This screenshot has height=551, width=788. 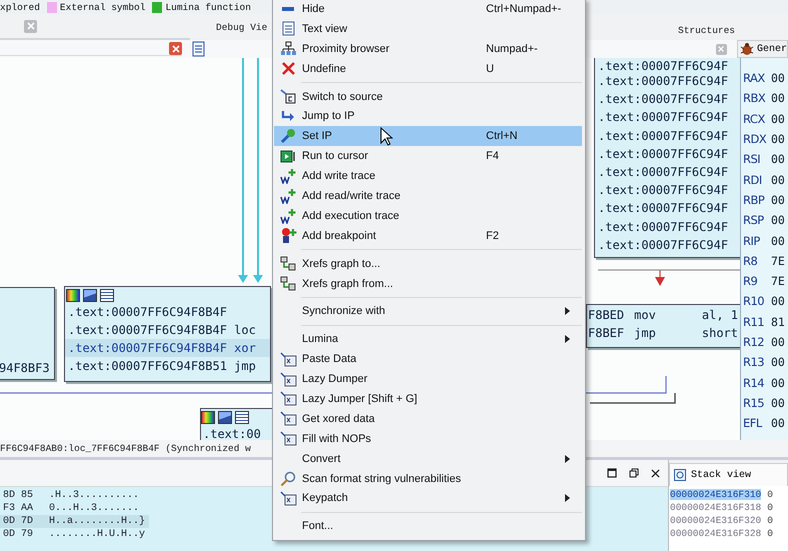 What do you see at coordinates (750, 261) in the screenshot?
I see `register-name: R8` at bounding box center [750, 261].